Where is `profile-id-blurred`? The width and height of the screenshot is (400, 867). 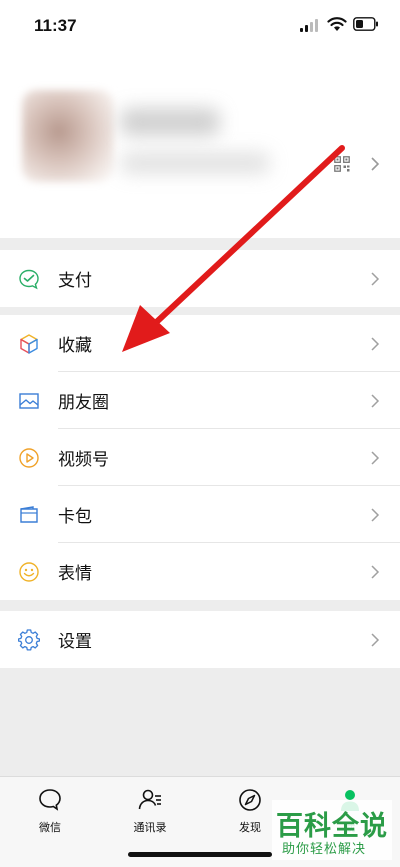 profile-id-blurred is located at coordinates (195, 163).